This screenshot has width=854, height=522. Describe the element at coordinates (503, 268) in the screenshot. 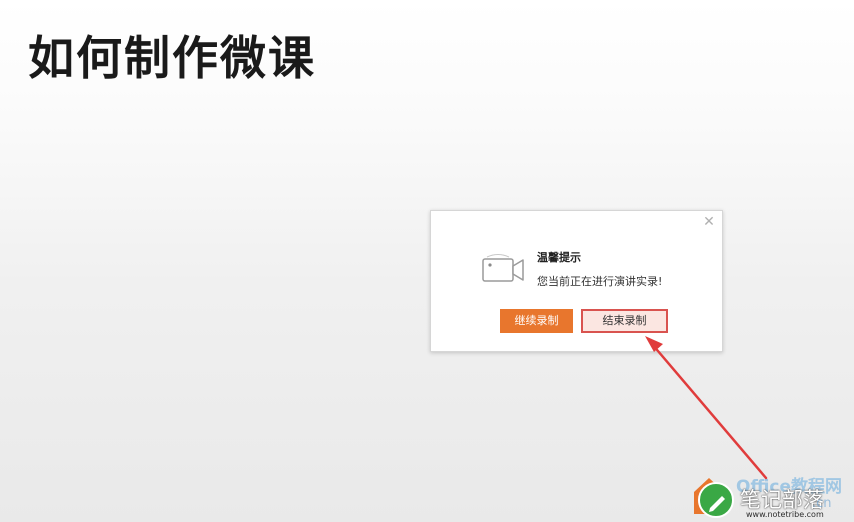

I see `video-camera-icon` at that location.